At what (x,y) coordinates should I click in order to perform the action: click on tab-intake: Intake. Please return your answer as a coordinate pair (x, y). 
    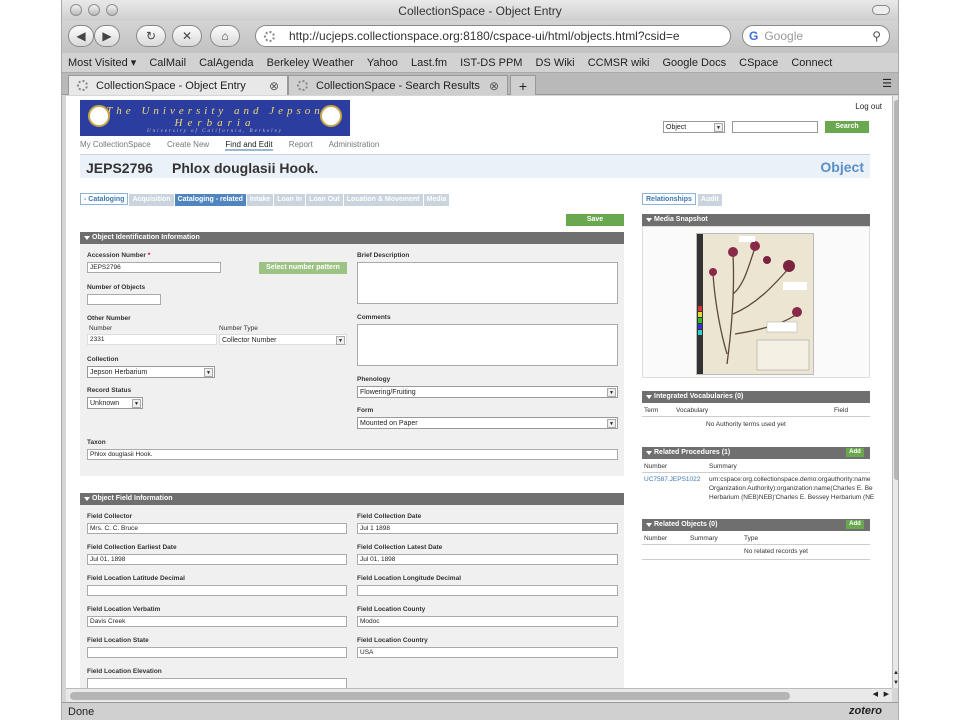
    Looking at the image, I should click on (260, 200).